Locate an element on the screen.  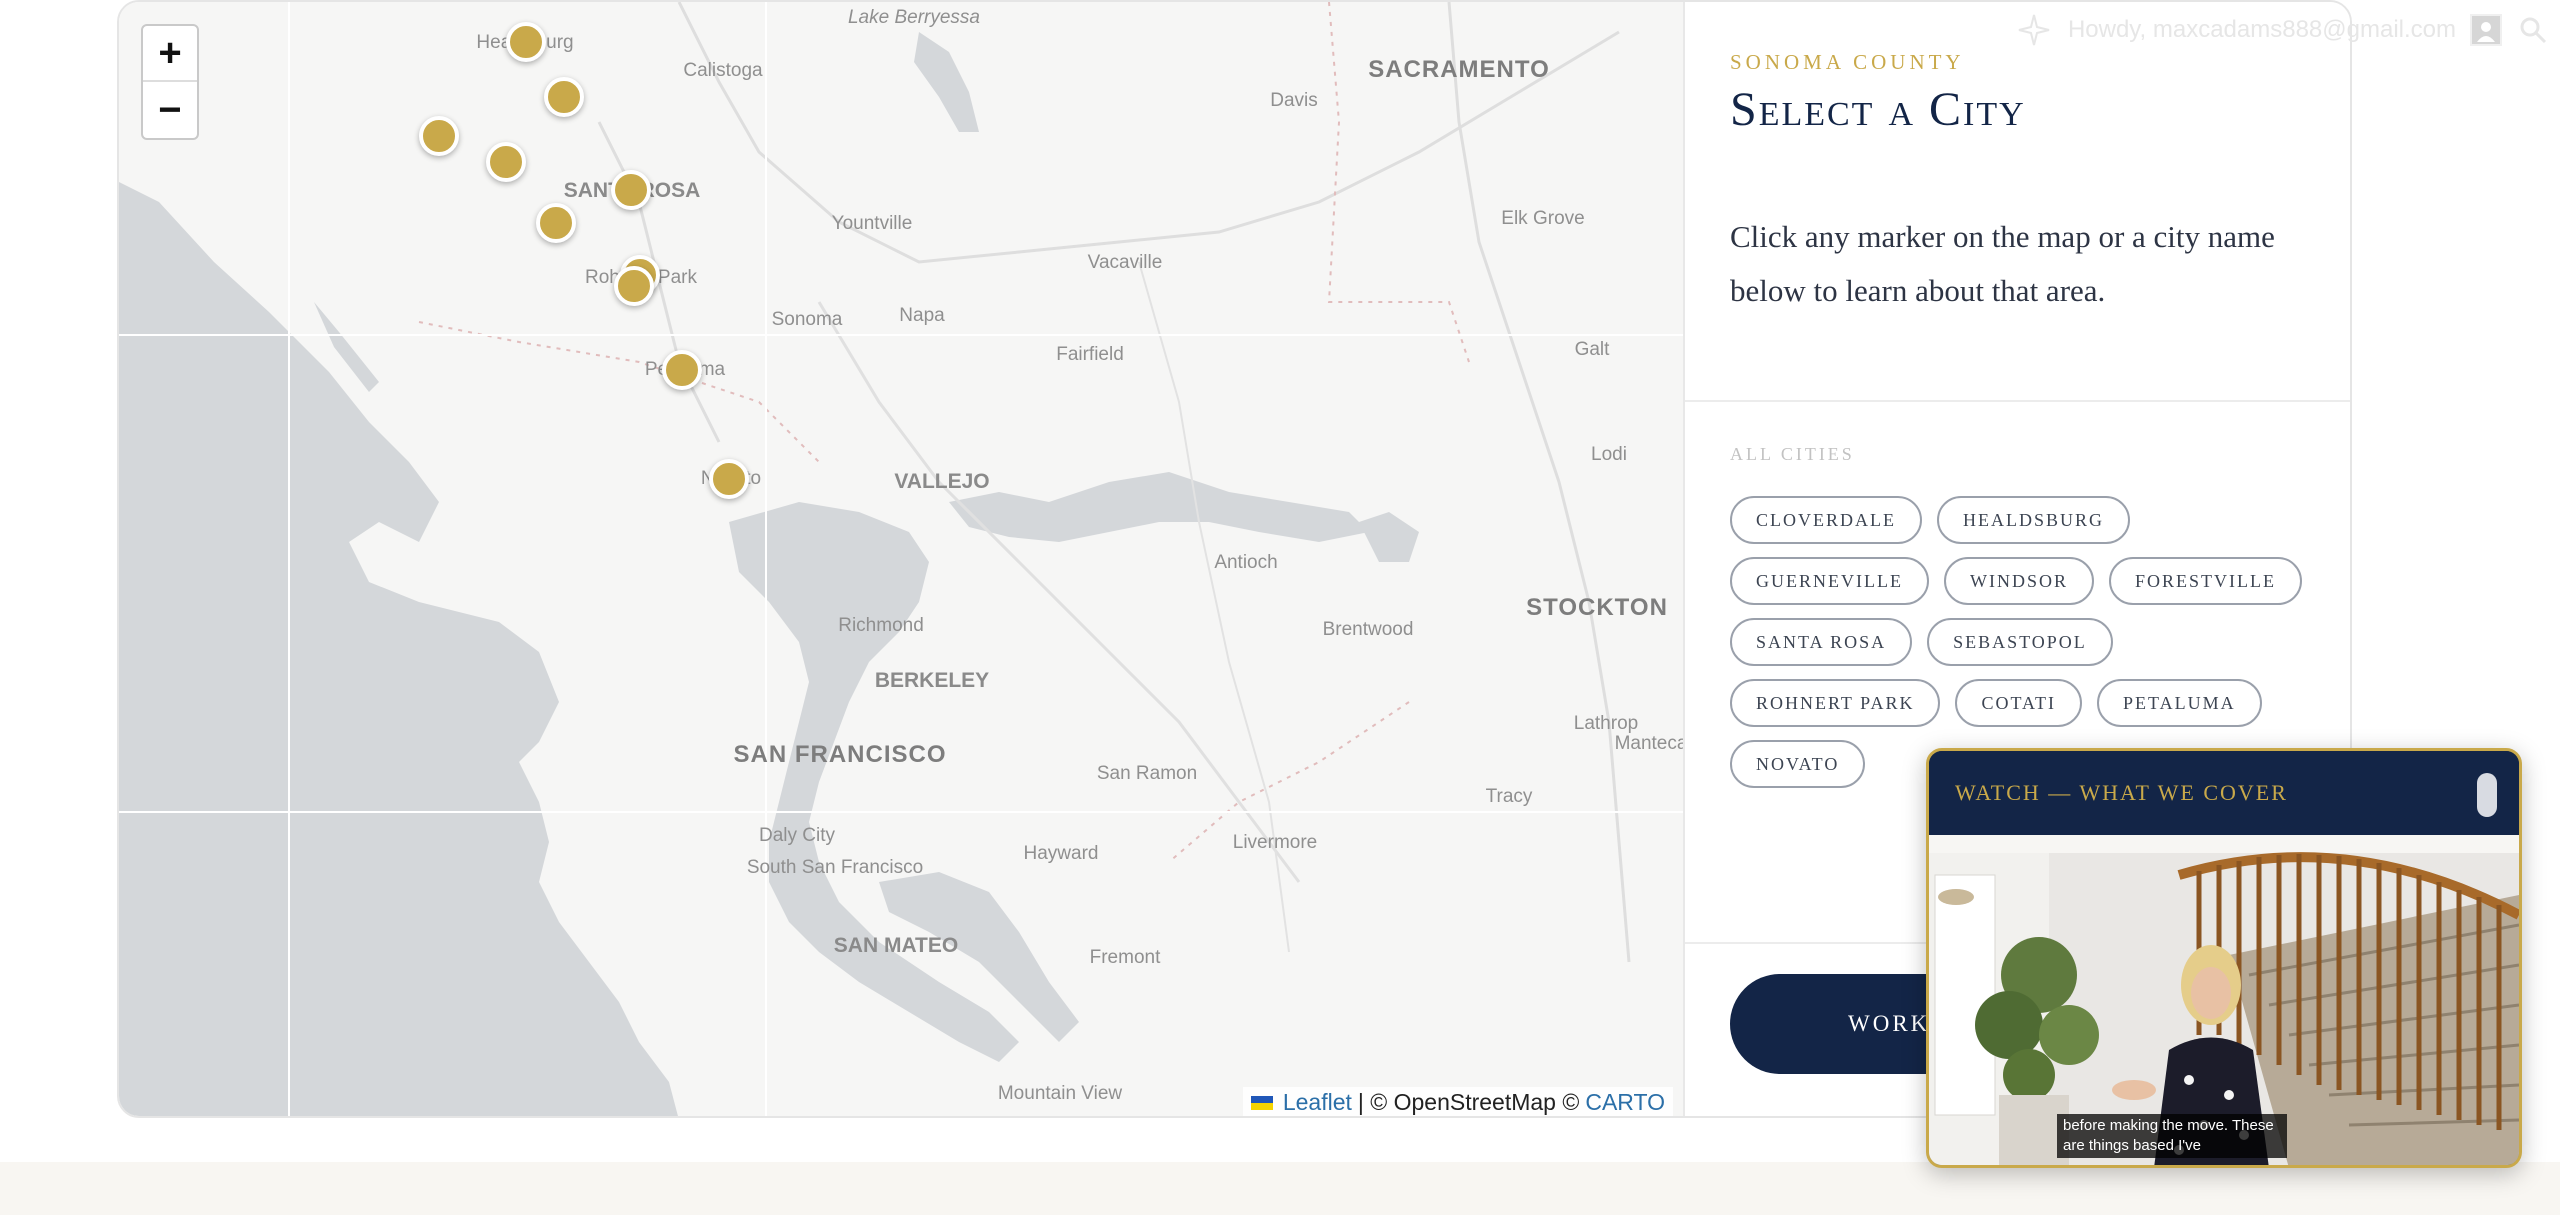
map-marker-guerneville is located at coordinates (439, 136).